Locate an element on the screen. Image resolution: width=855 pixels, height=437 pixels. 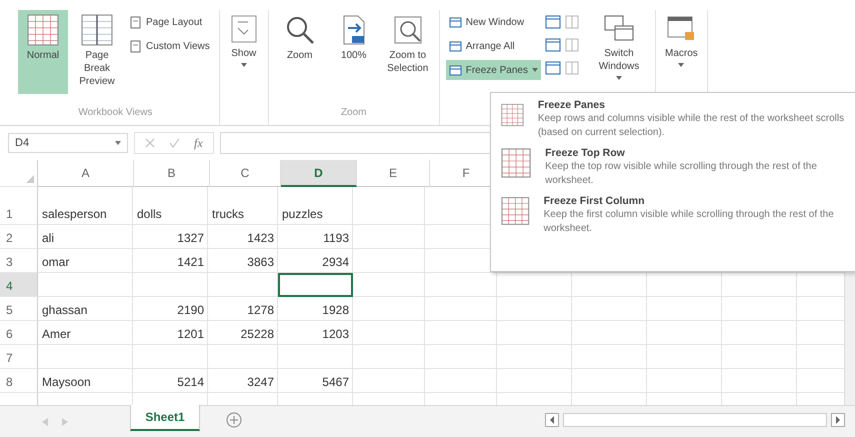
table-cell: ghassan is located at coordinates (85, 309).